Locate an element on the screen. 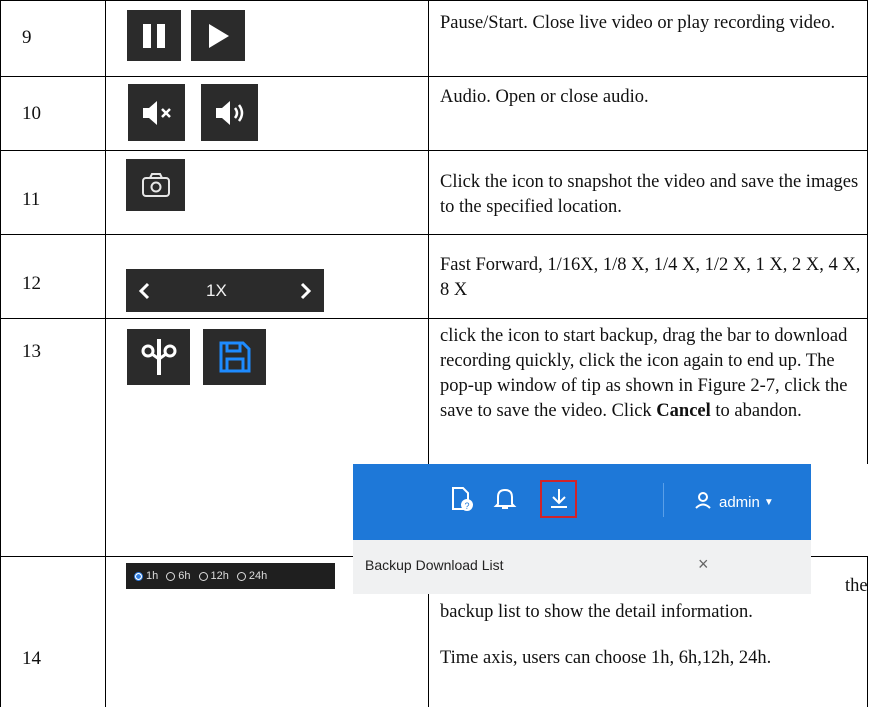  radio-24h: 24h is located at coordinates (252, 576).